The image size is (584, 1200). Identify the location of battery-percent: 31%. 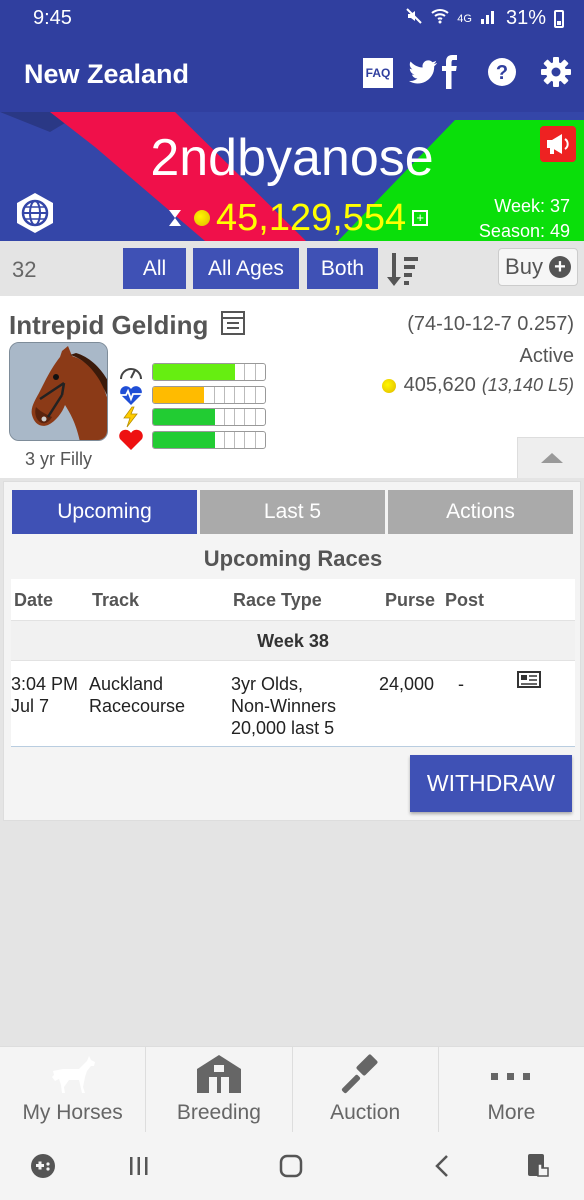
(525, 18).